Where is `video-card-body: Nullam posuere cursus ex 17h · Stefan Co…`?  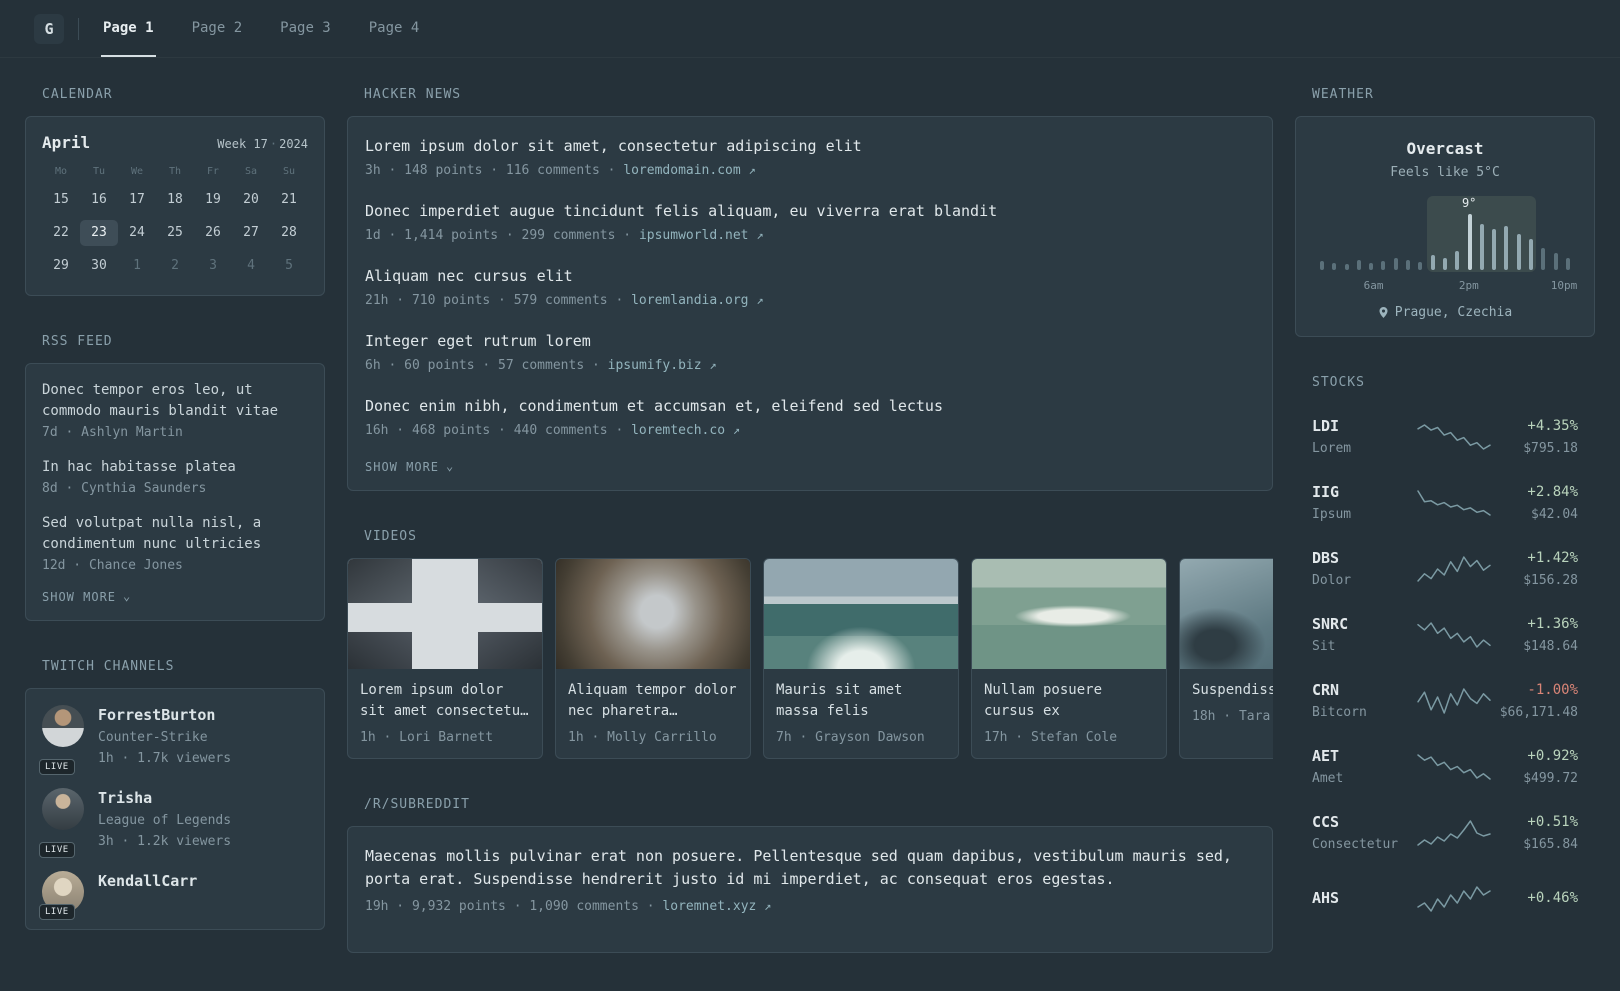 video-card-body: Nullam posuere cursus ex 17h · Stefan Co… is located at coordinates (1069, 713).